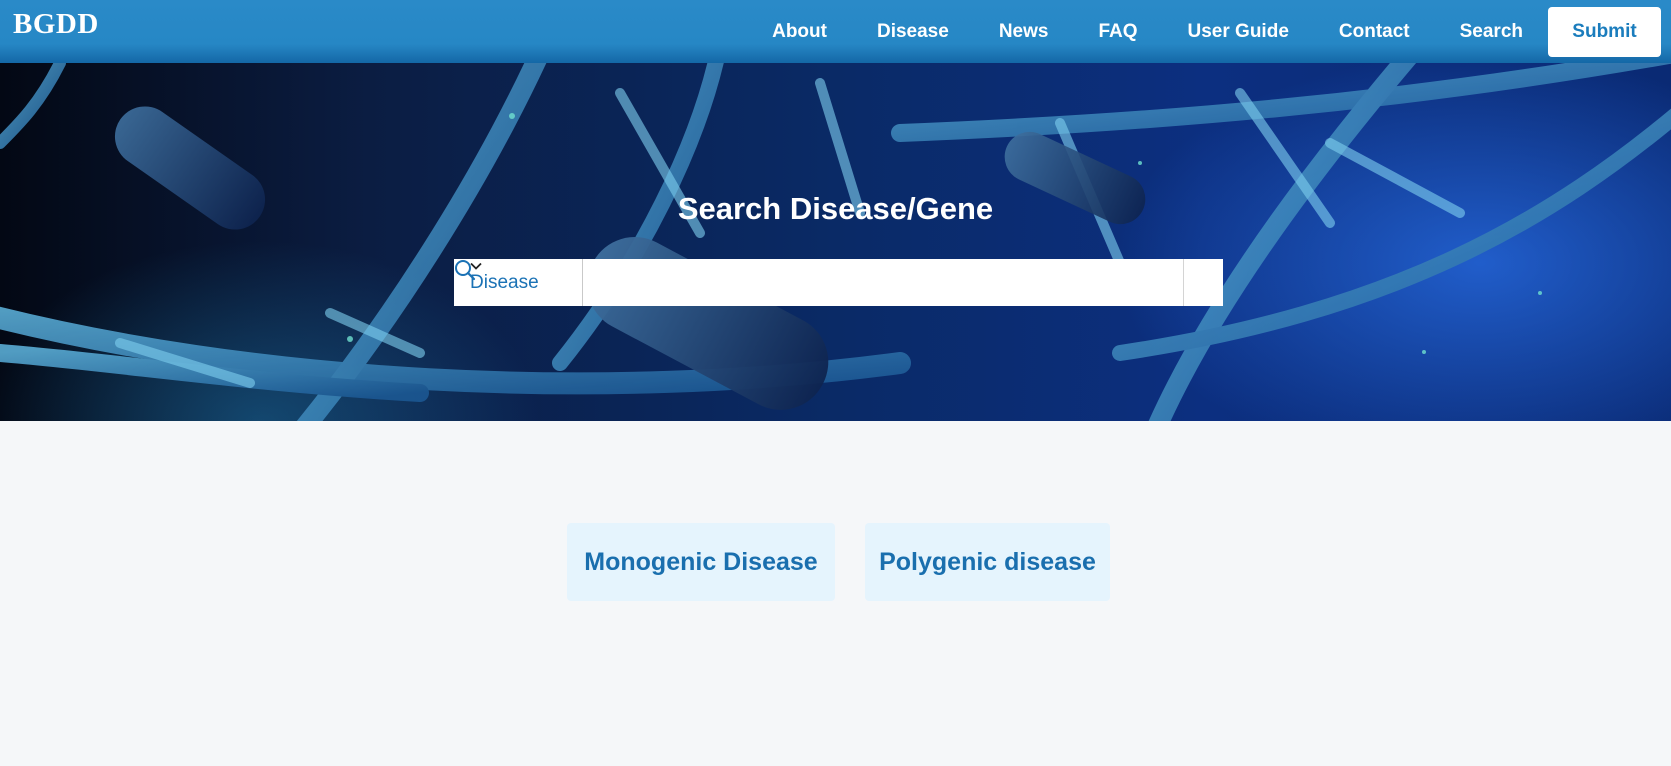 This screenshot has height=766, width=1671. What do you see at coordinates (913, 32) in the screenshot?
I see `nav-disease: Disease` at bounding box center [913, 32].